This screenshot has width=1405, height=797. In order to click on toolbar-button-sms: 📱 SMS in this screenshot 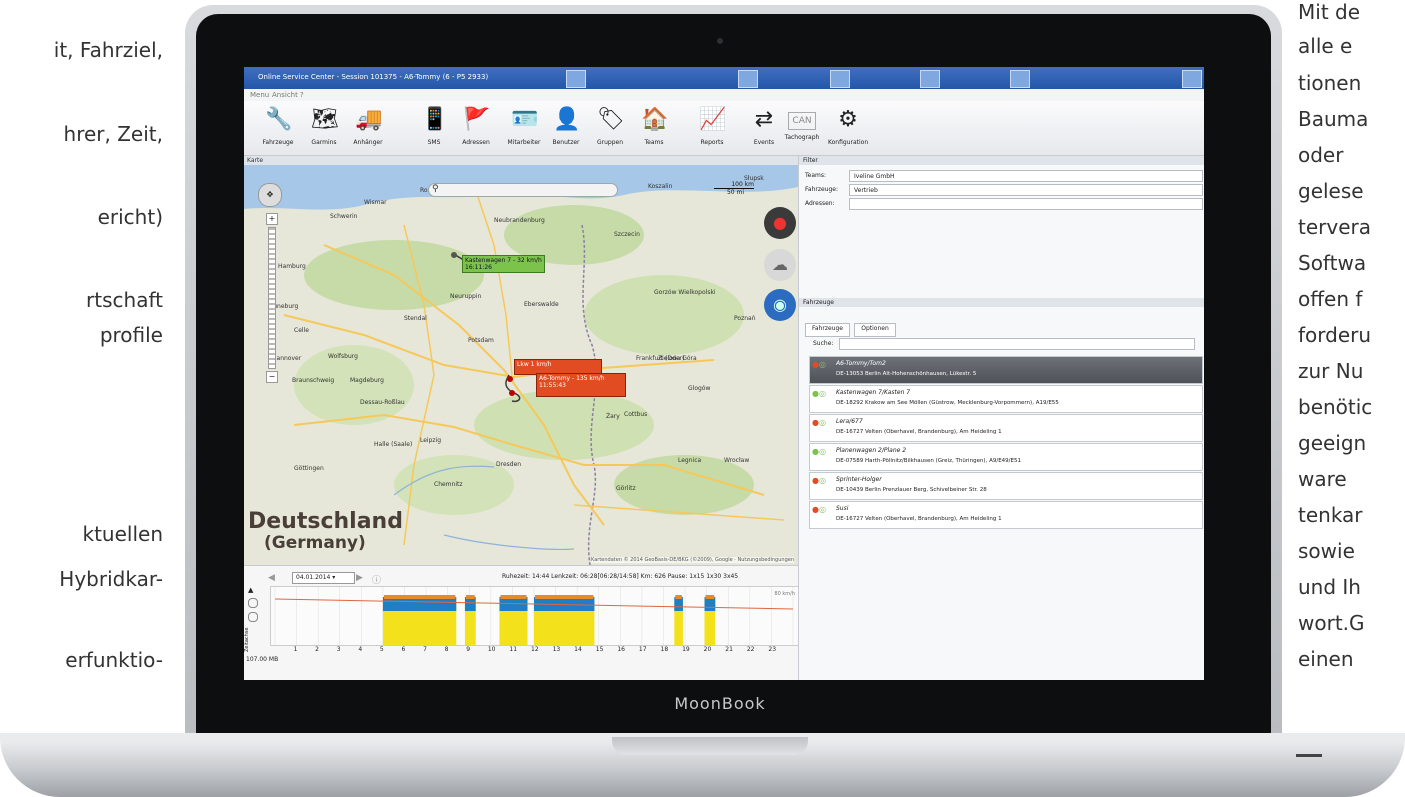, I will do `click(434, 129)`.